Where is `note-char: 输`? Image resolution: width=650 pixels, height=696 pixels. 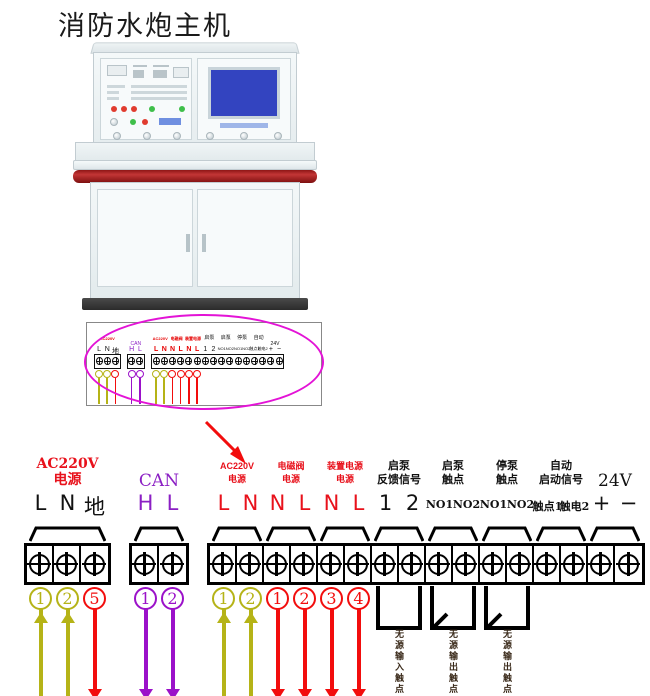 note-char: 输 is located at coordinates (507, 657).